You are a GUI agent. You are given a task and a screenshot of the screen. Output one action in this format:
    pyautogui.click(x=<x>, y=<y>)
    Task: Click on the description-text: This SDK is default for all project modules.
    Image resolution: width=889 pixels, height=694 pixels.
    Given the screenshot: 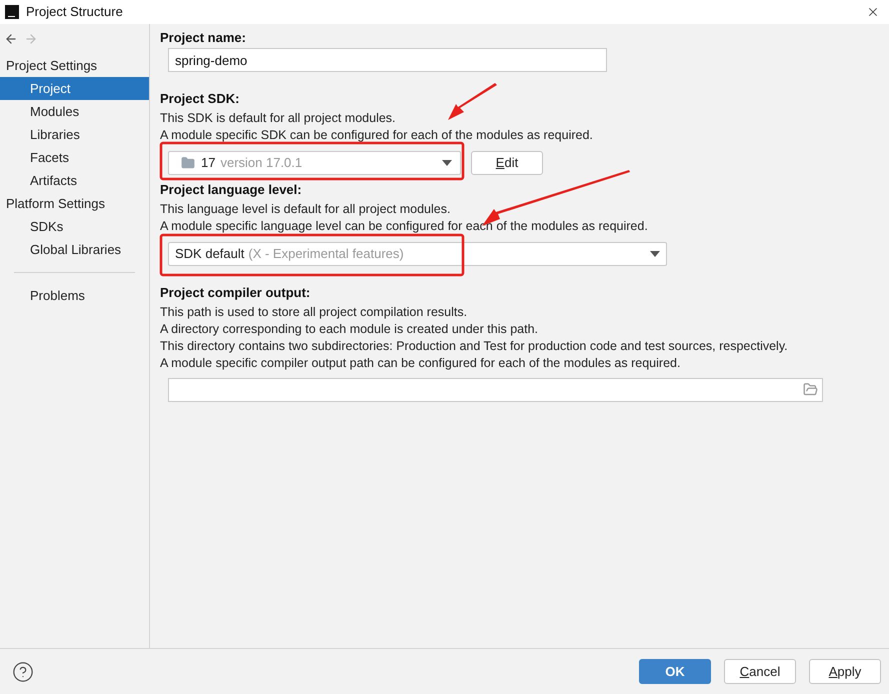 What is the action you would take?
    pyautogui.click(x=278, y=118)
    